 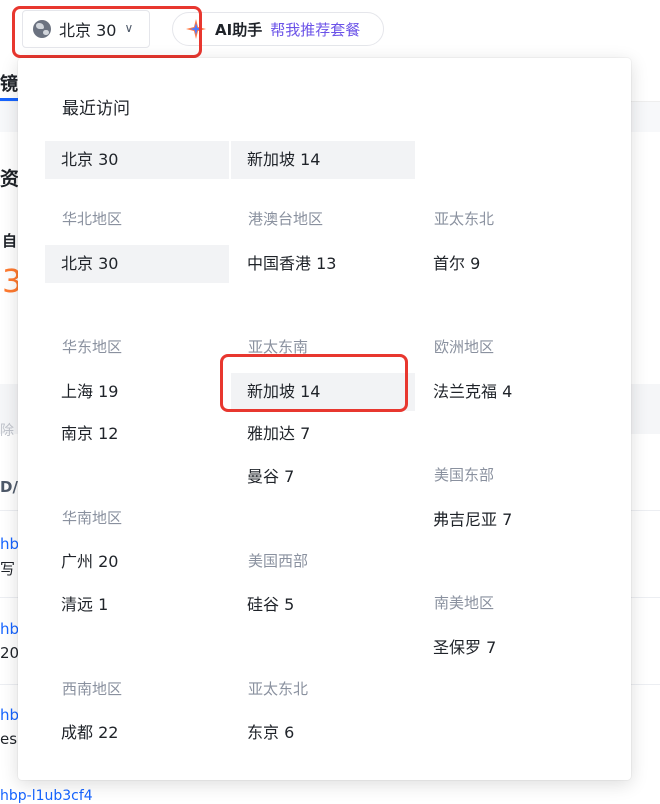 What do you see at coordinates (137, 392) in the screenshot?
I see `region-item-shanghai: 上海 19` at bounding box center [137, 392].